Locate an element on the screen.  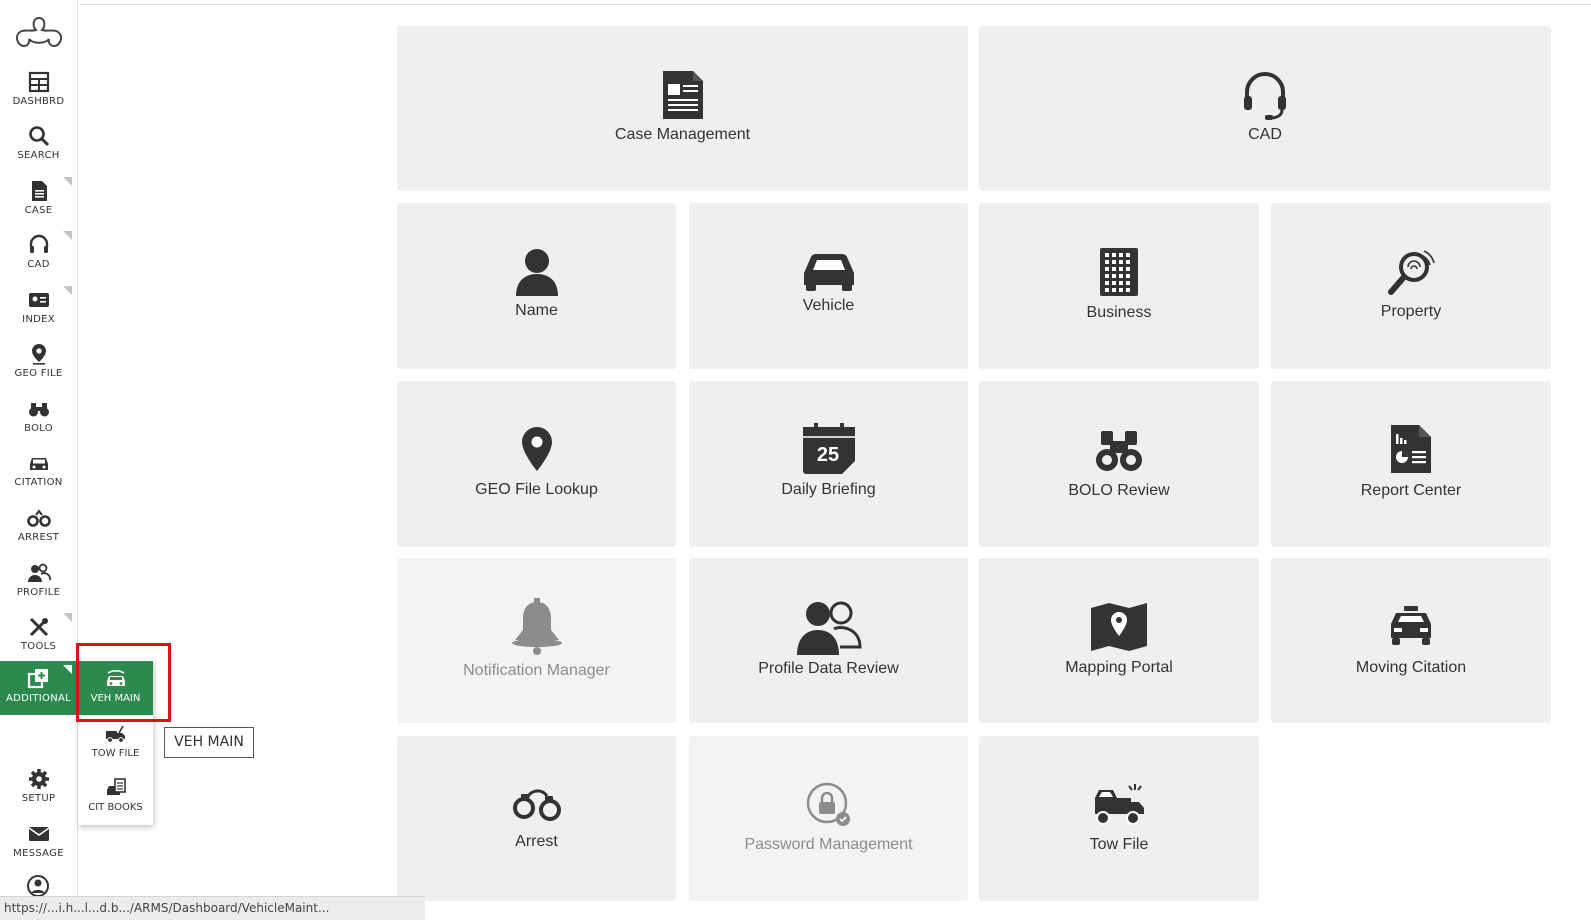
person-icon is located at coordinates (536, 272).